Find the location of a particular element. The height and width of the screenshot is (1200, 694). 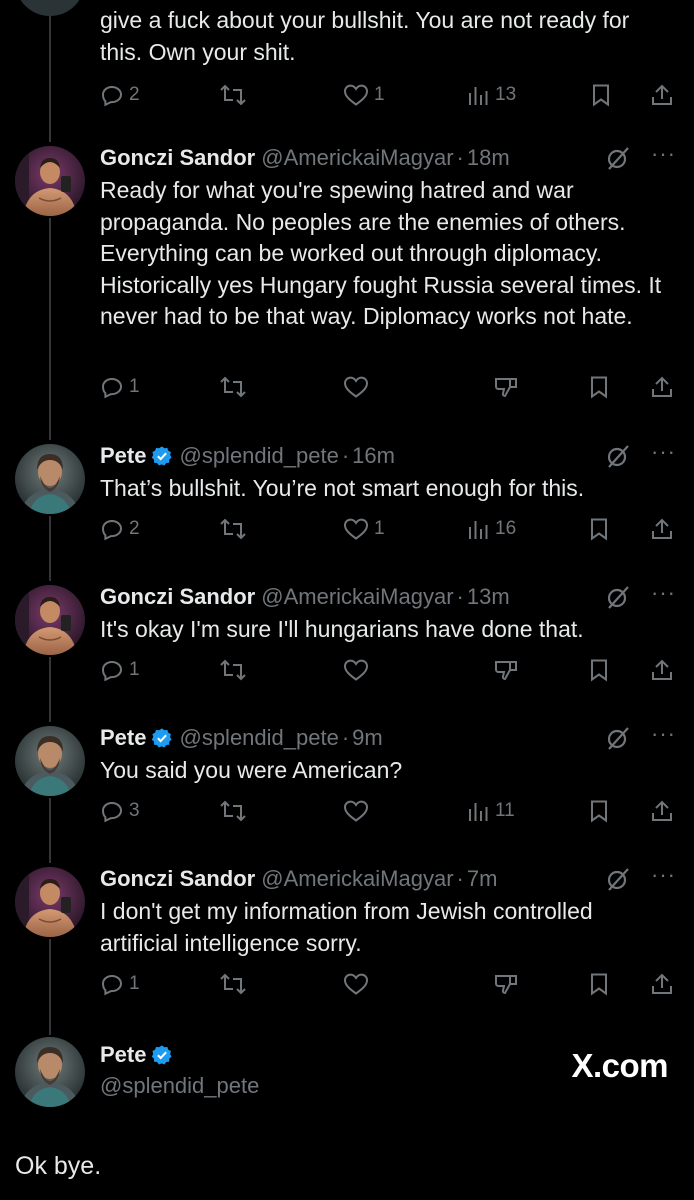

reply-count: 3 is located at coordinates (134, 810).